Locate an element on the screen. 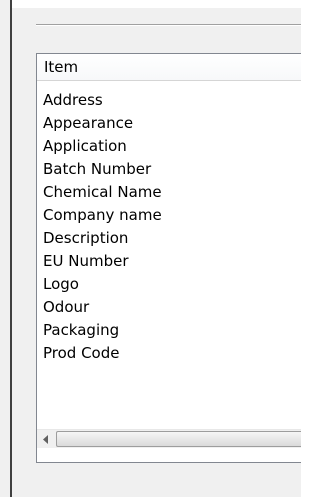 The height and width of the screenshot is (497, 320). list-item-description: Description is located at coordinates (85, 238).